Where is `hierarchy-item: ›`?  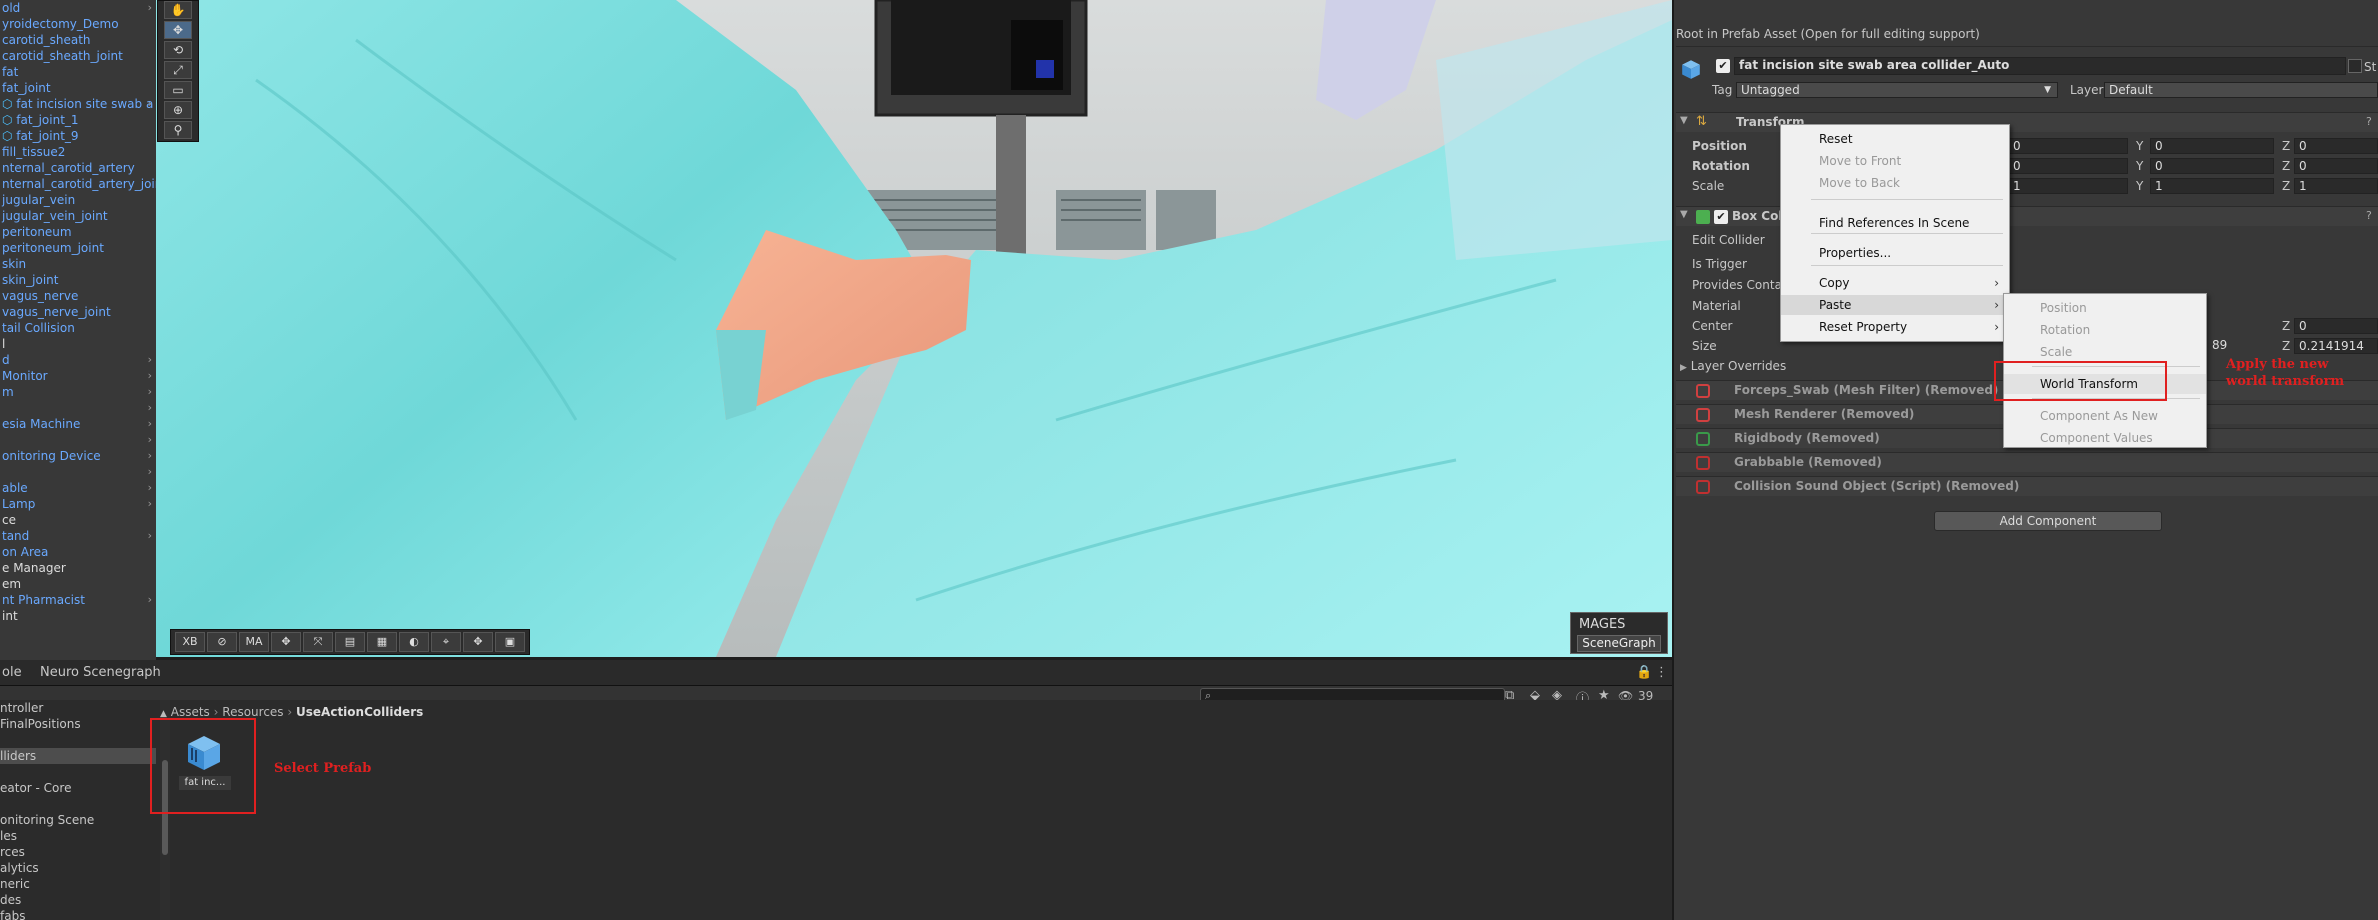
hierarchy-item: › is located at coordinates (78, 472).